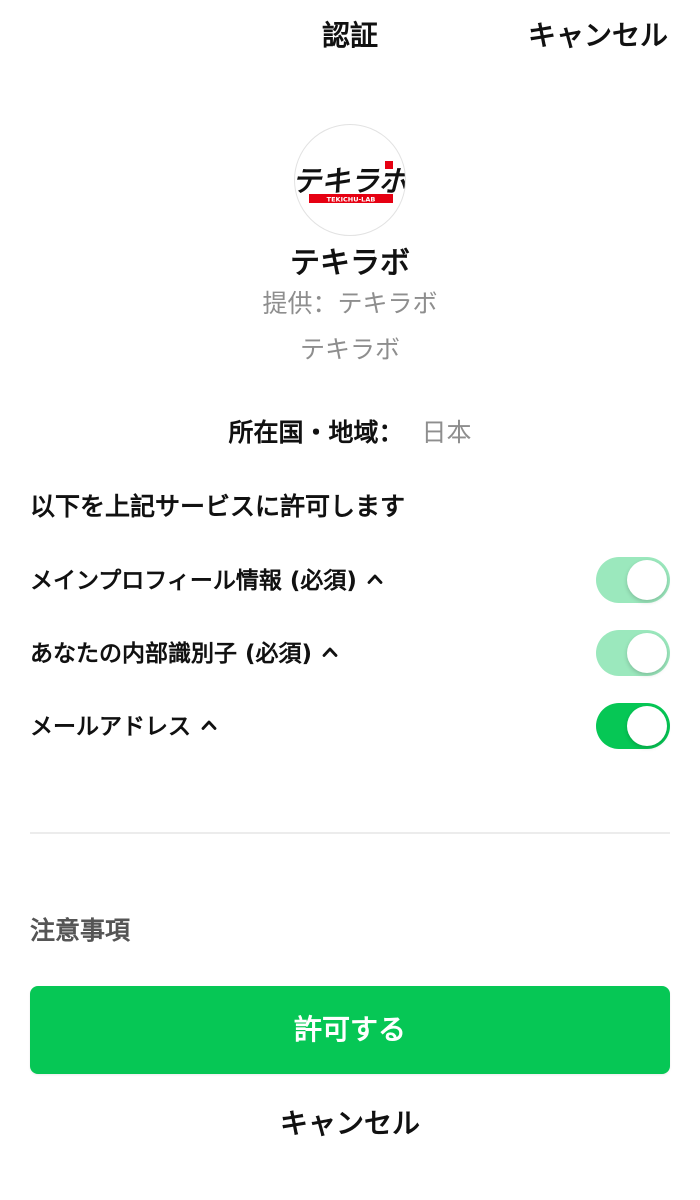 The height and width of the screenshot is (1200, 700). I want to click on permission-label-text: あなたの内部識別子 (必須), so click(171, 654).